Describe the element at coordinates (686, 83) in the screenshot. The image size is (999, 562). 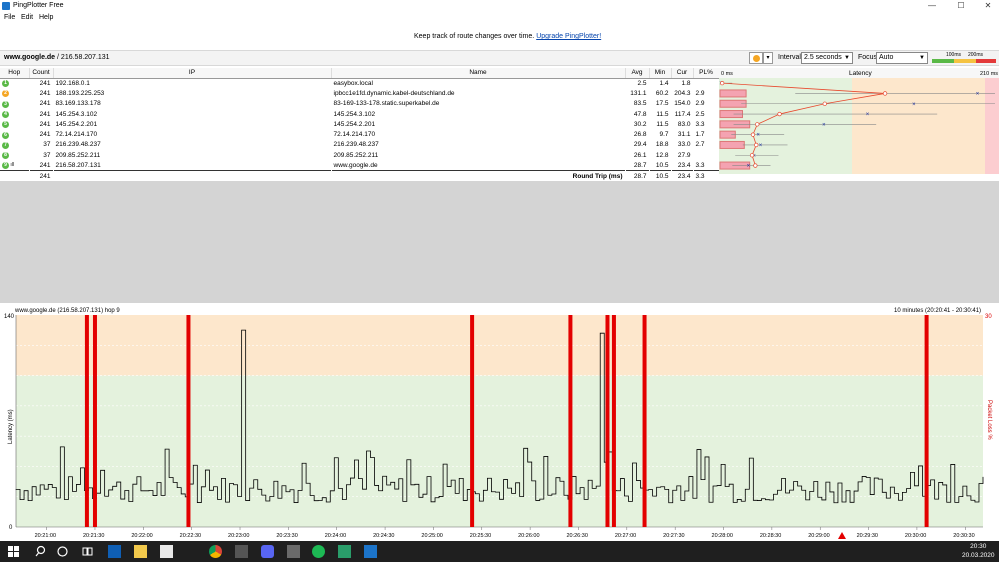
I see `cur-cell: 1.8` at that location.